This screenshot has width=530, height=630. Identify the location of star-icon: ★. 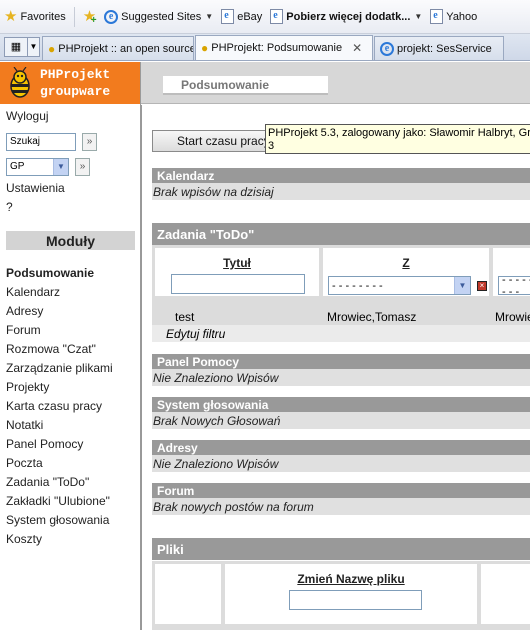
(11, 16).